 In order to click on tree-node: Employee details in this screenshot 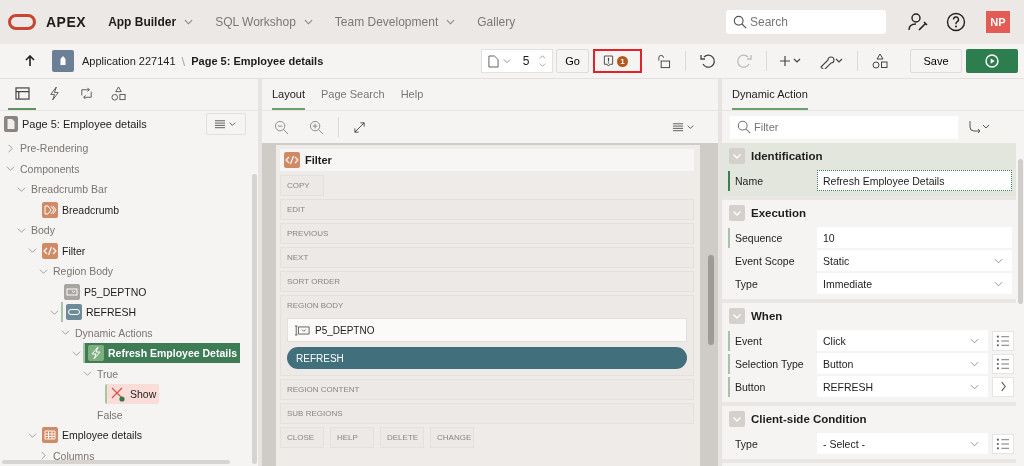, I will do `click(92, 435)`.